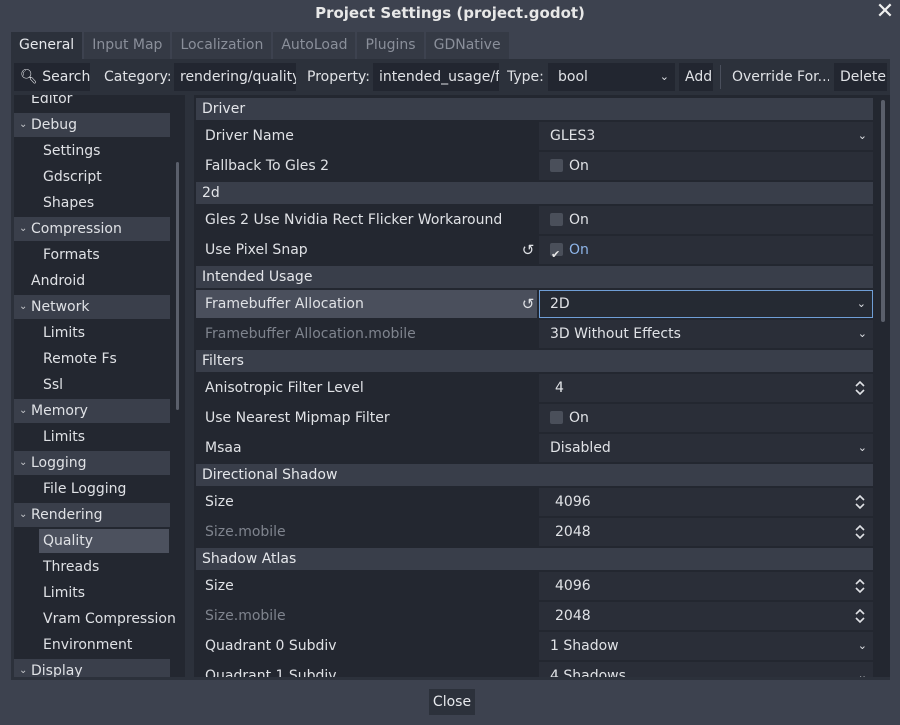 The image size is (900, 725). What do you see at coordinates (58, 281) in the screenshot?
I see `sidebar-item-label: Android` at bounding box center [58, 281].